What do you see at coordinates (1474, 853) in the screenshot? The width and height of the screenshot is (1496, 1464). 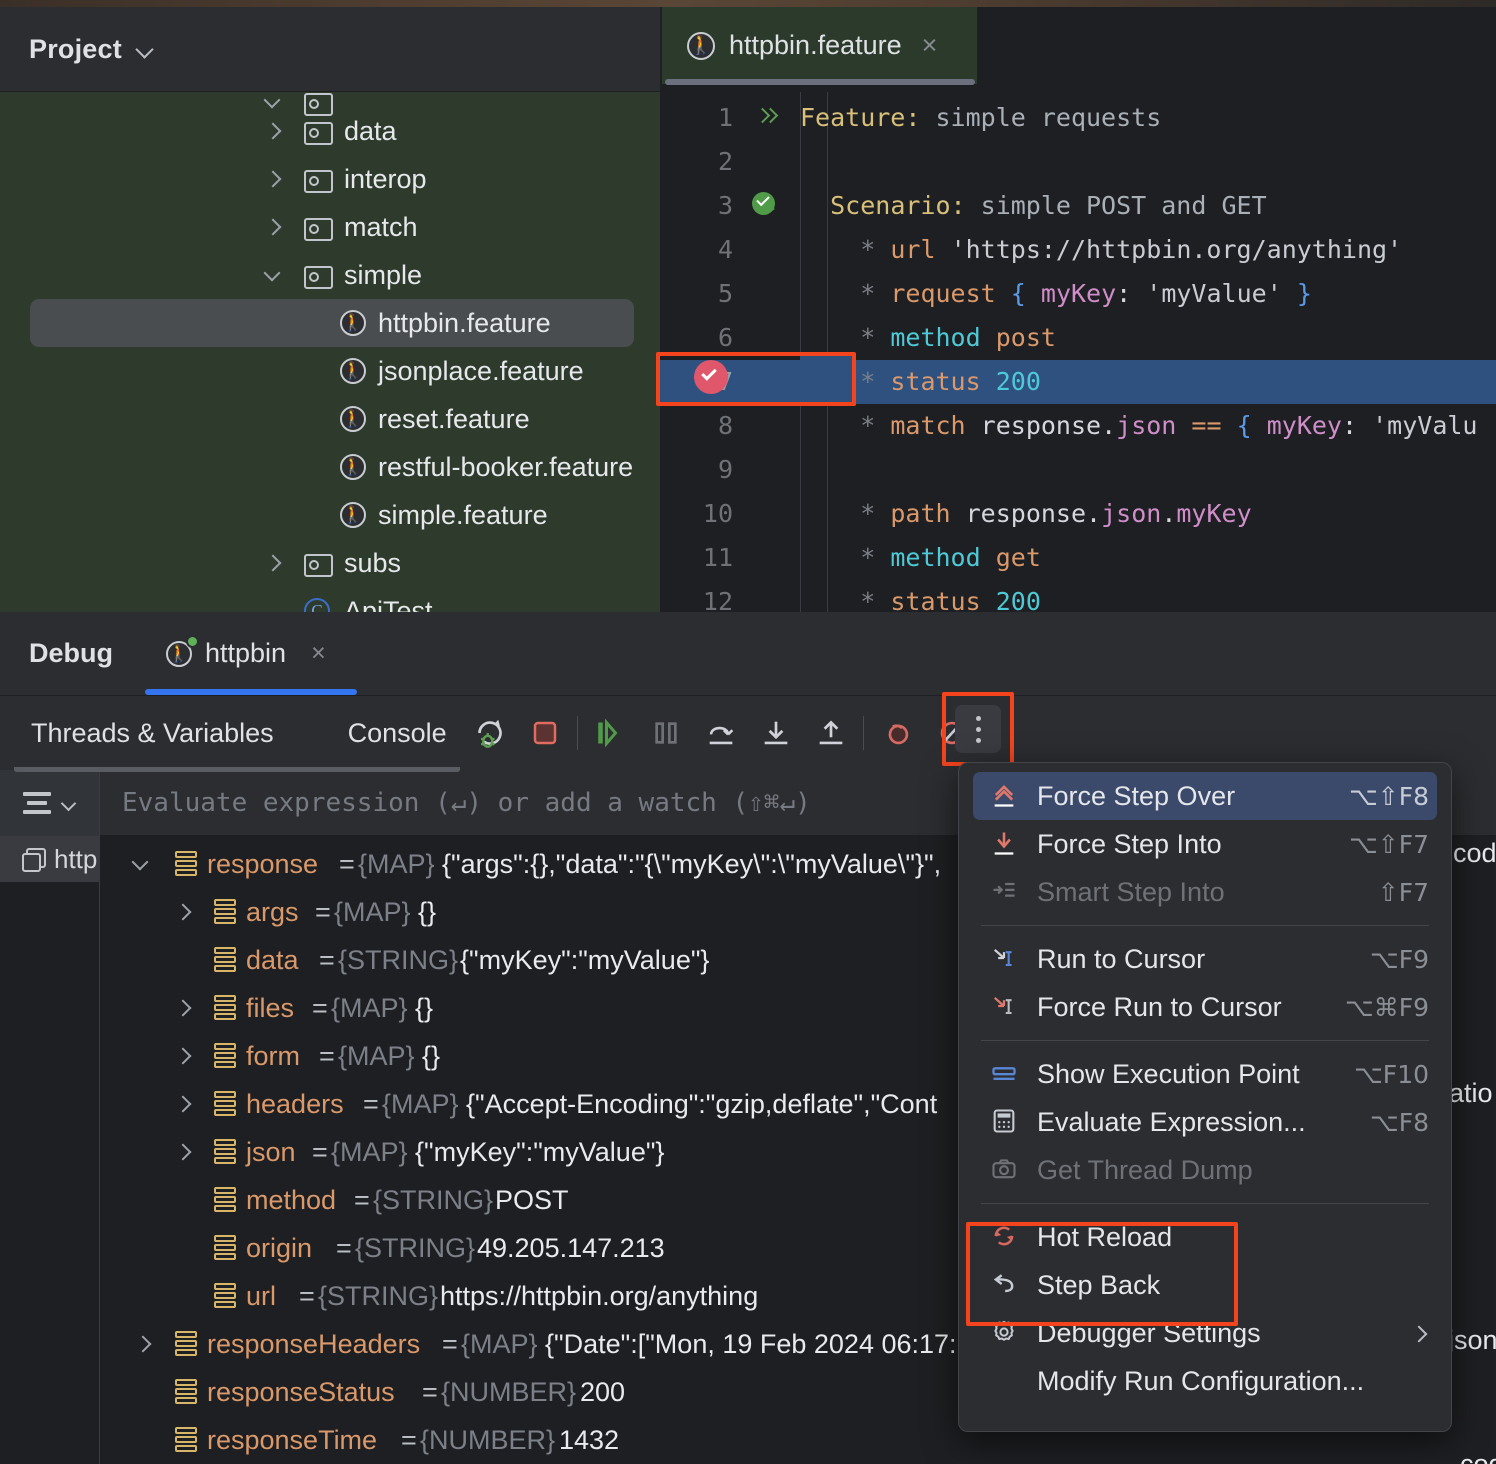 I see `clipped-text-cod: cod` at bounding box center [1474, 853].